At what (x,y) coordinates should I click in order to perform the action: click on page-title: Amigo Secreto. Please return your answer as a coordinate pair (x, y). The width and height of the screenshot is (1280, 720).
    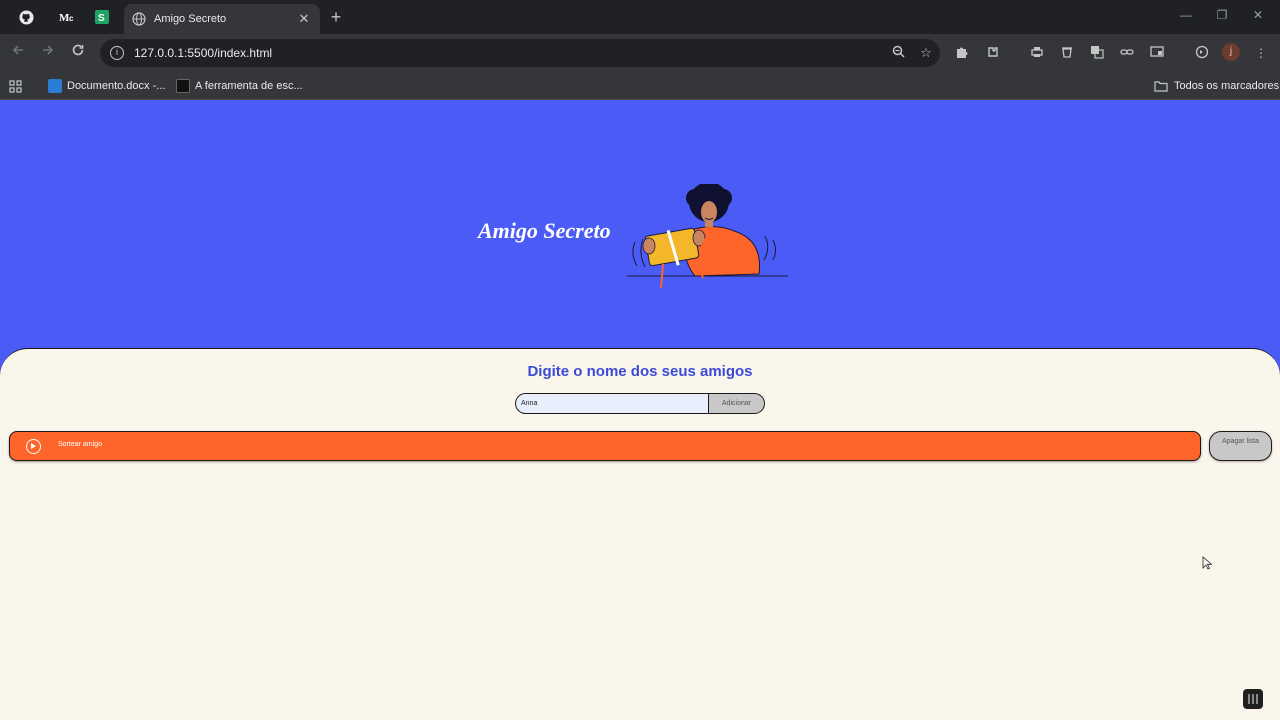
    Looking at the image, I should click on (544, 230).